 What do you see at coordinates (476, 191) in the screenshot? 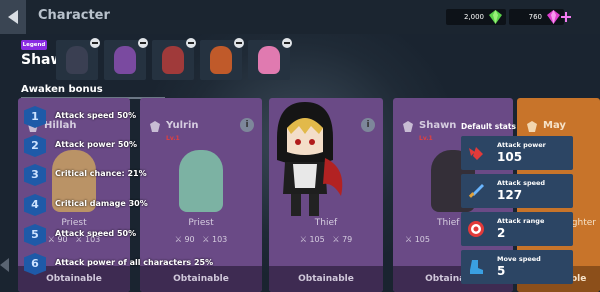
I see `sword-speed-icon` at bounding box center [476, 191].